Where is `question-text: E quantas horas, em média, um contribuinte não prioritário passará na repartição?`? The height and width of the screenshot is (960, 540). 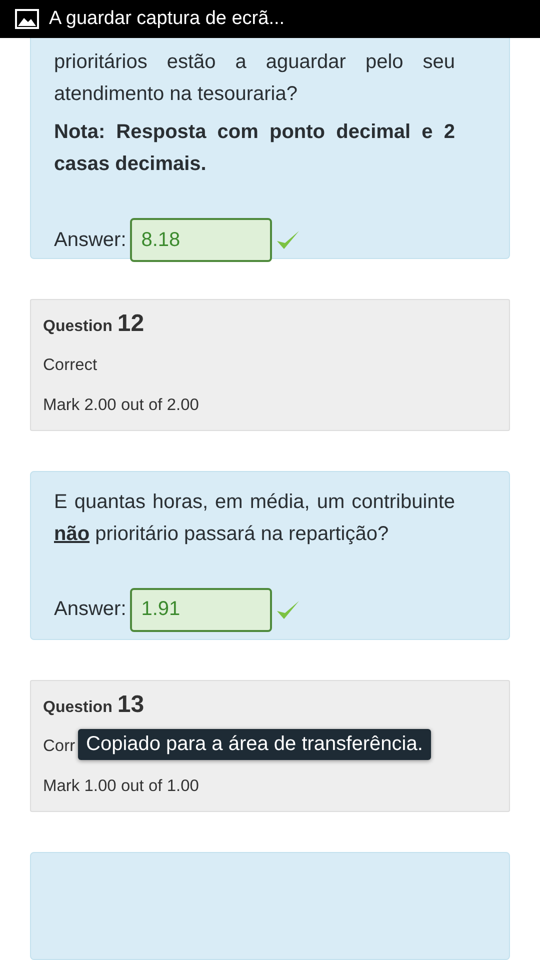
question-text: E quantas horas, em média, um contribuinte não prioritário passará na repartição? is located at coordinates (254, 518).